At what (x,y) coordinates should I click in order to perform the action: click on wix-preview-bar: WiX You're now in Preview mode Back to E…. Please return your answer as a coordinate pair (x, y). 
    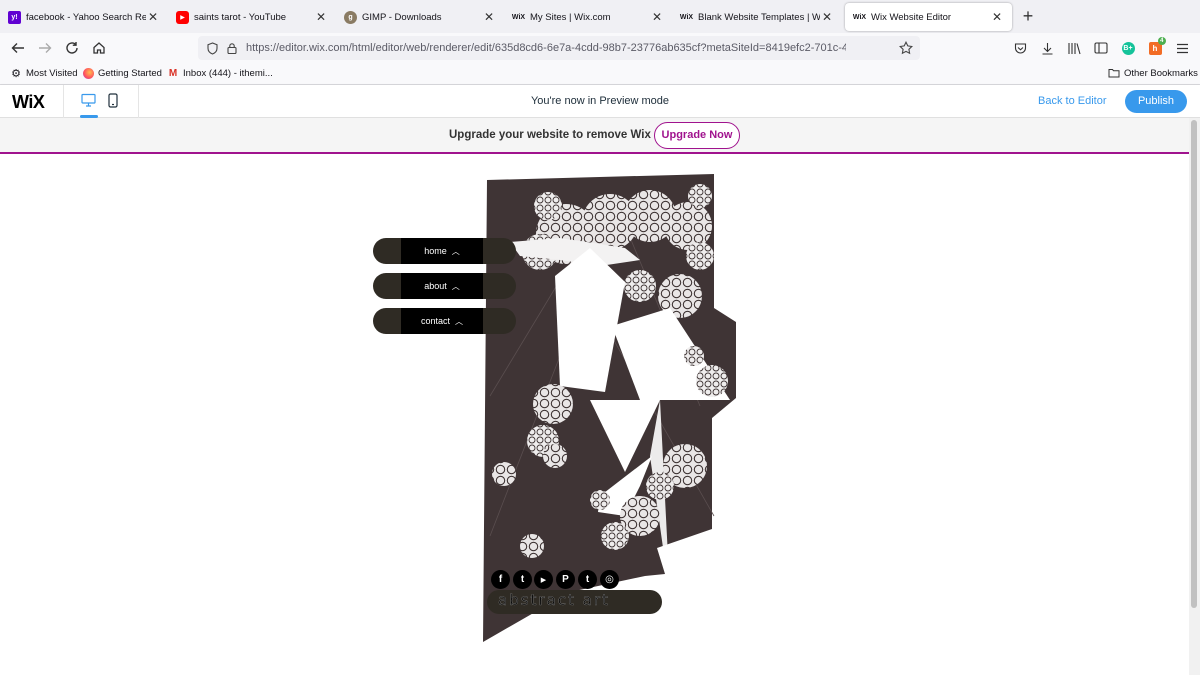
    Looking at the image, I should click on (600, 101).